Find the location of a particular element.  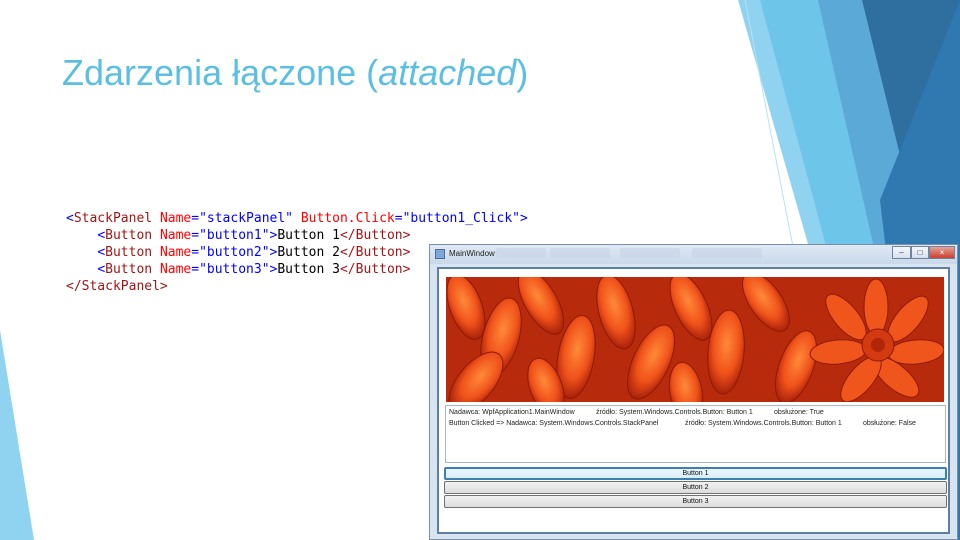

app-icon is located at coordinates (440, 254).